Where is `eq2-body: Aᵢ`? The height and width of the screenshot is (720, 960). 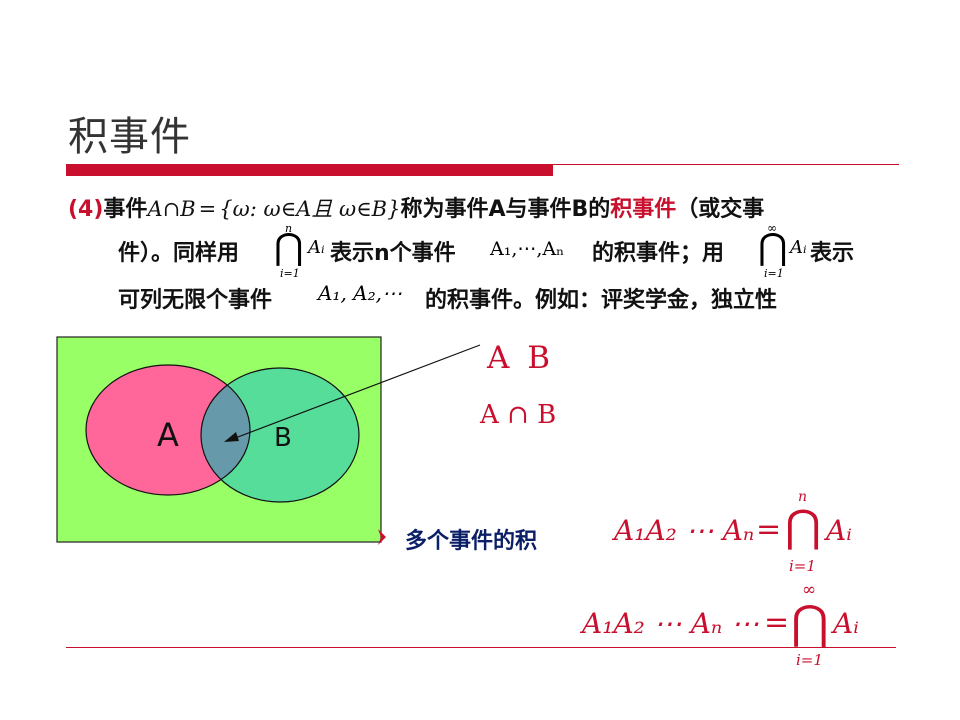 eq2-body: Aᵢ is located at coordinates (846, 623).